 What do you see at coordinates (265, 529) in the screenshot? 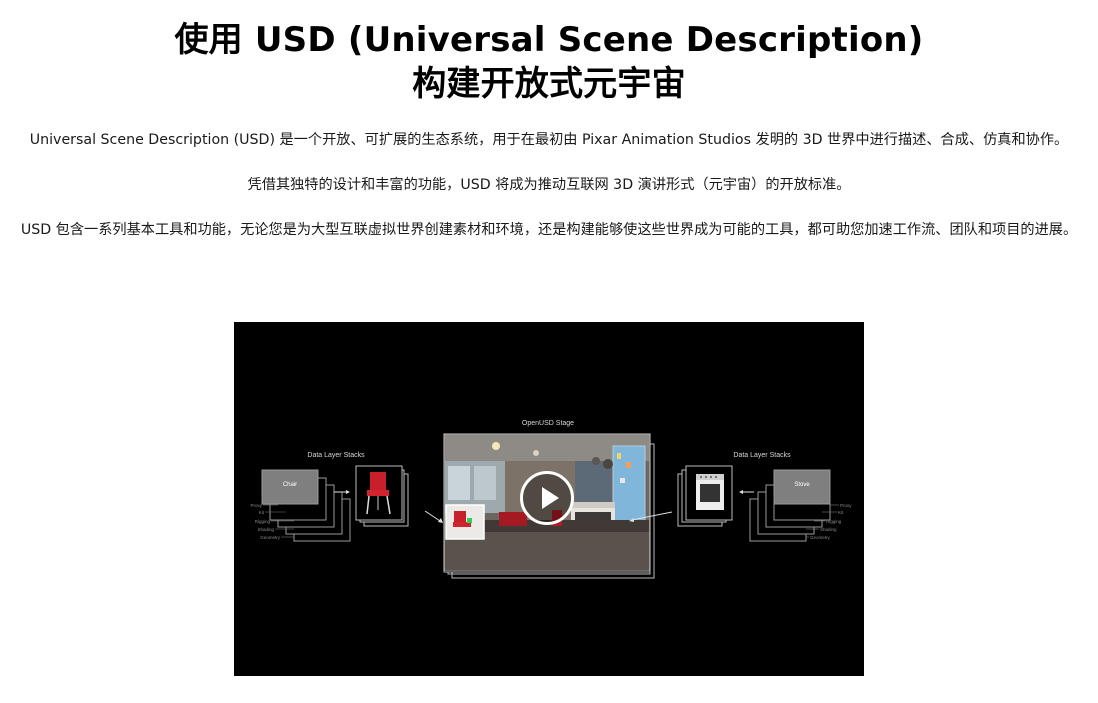
I see `left-layer-label: Shading` at bounding box center [265, 529].